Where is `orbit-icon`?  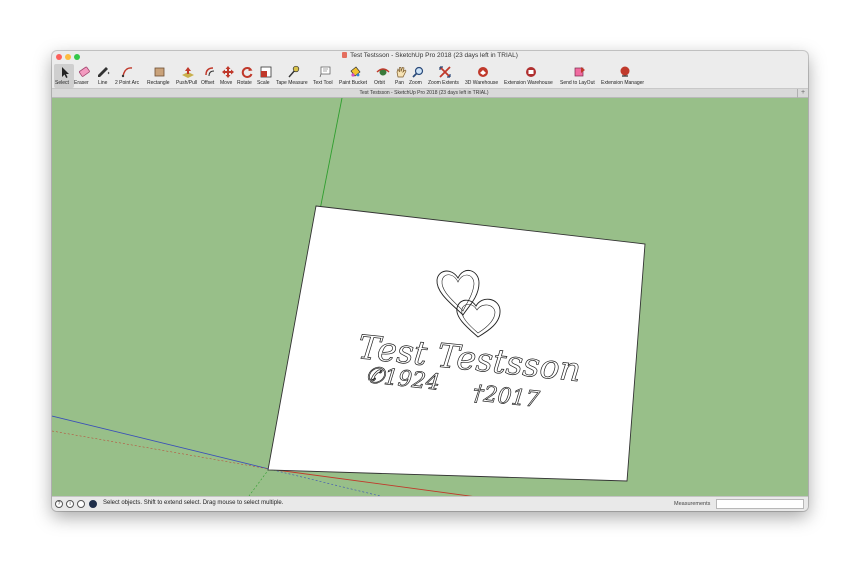 orbit-icon is located at coordinates (383, 72).